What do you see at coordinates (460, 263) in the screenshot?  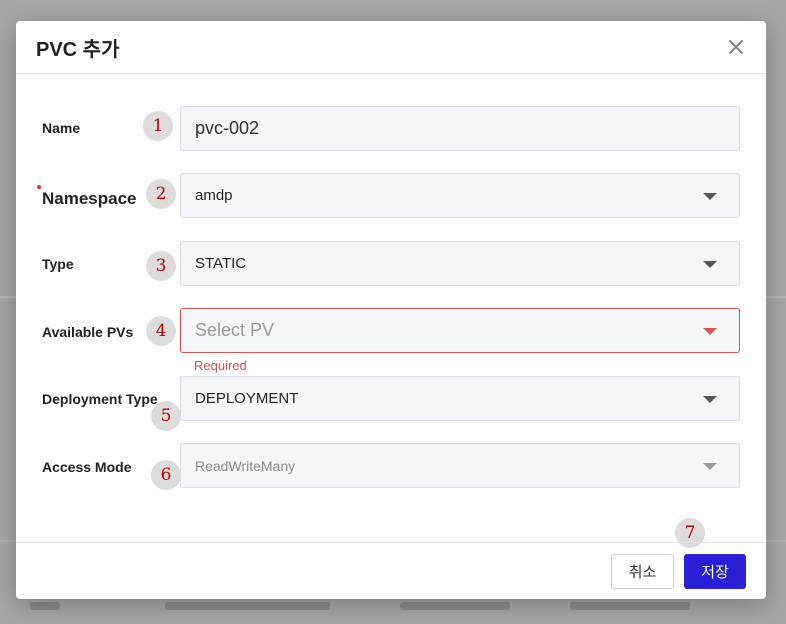 I see `type-select: STATIC` at bounding box center [460, 263].